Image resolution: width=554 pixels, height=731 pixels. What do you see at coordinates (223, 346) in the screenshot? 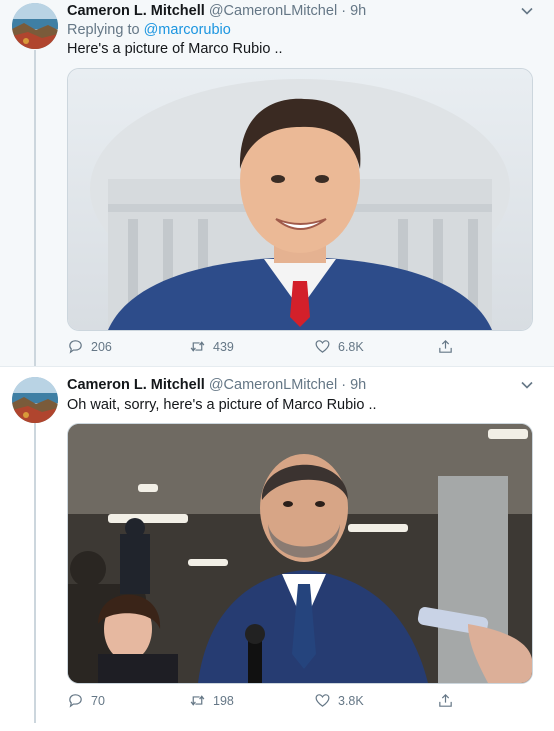
I see `retweet-count: 439` at bounding box center [223, 346].